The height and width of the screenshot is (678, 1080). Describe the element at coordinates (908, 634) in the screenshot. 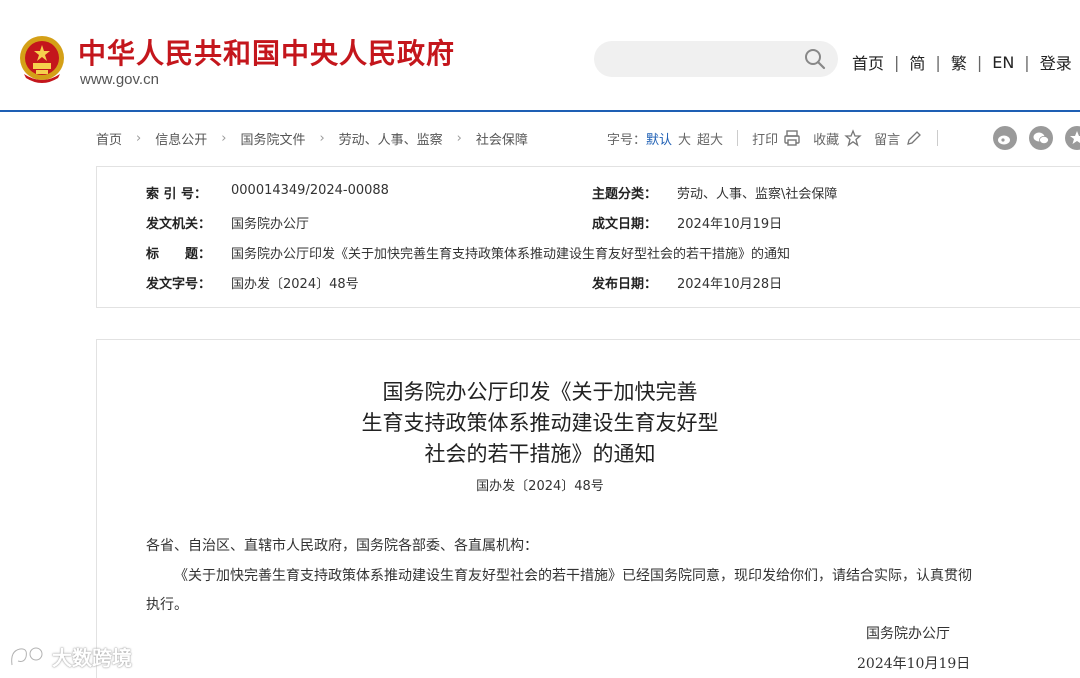

I see `article-signature: 国务院办公厅` at that location.